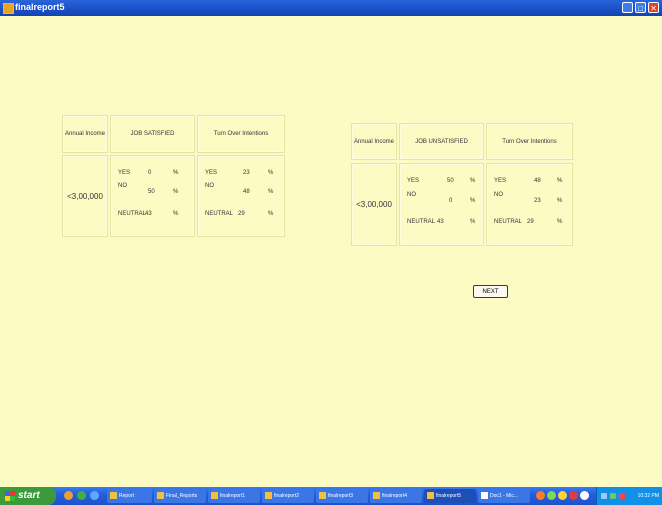 The width and height of the screenshot is (662, 505). Describe the element at coordinates (396, 496) in the screenshot. I see `task-button: finalreport4` at that location.